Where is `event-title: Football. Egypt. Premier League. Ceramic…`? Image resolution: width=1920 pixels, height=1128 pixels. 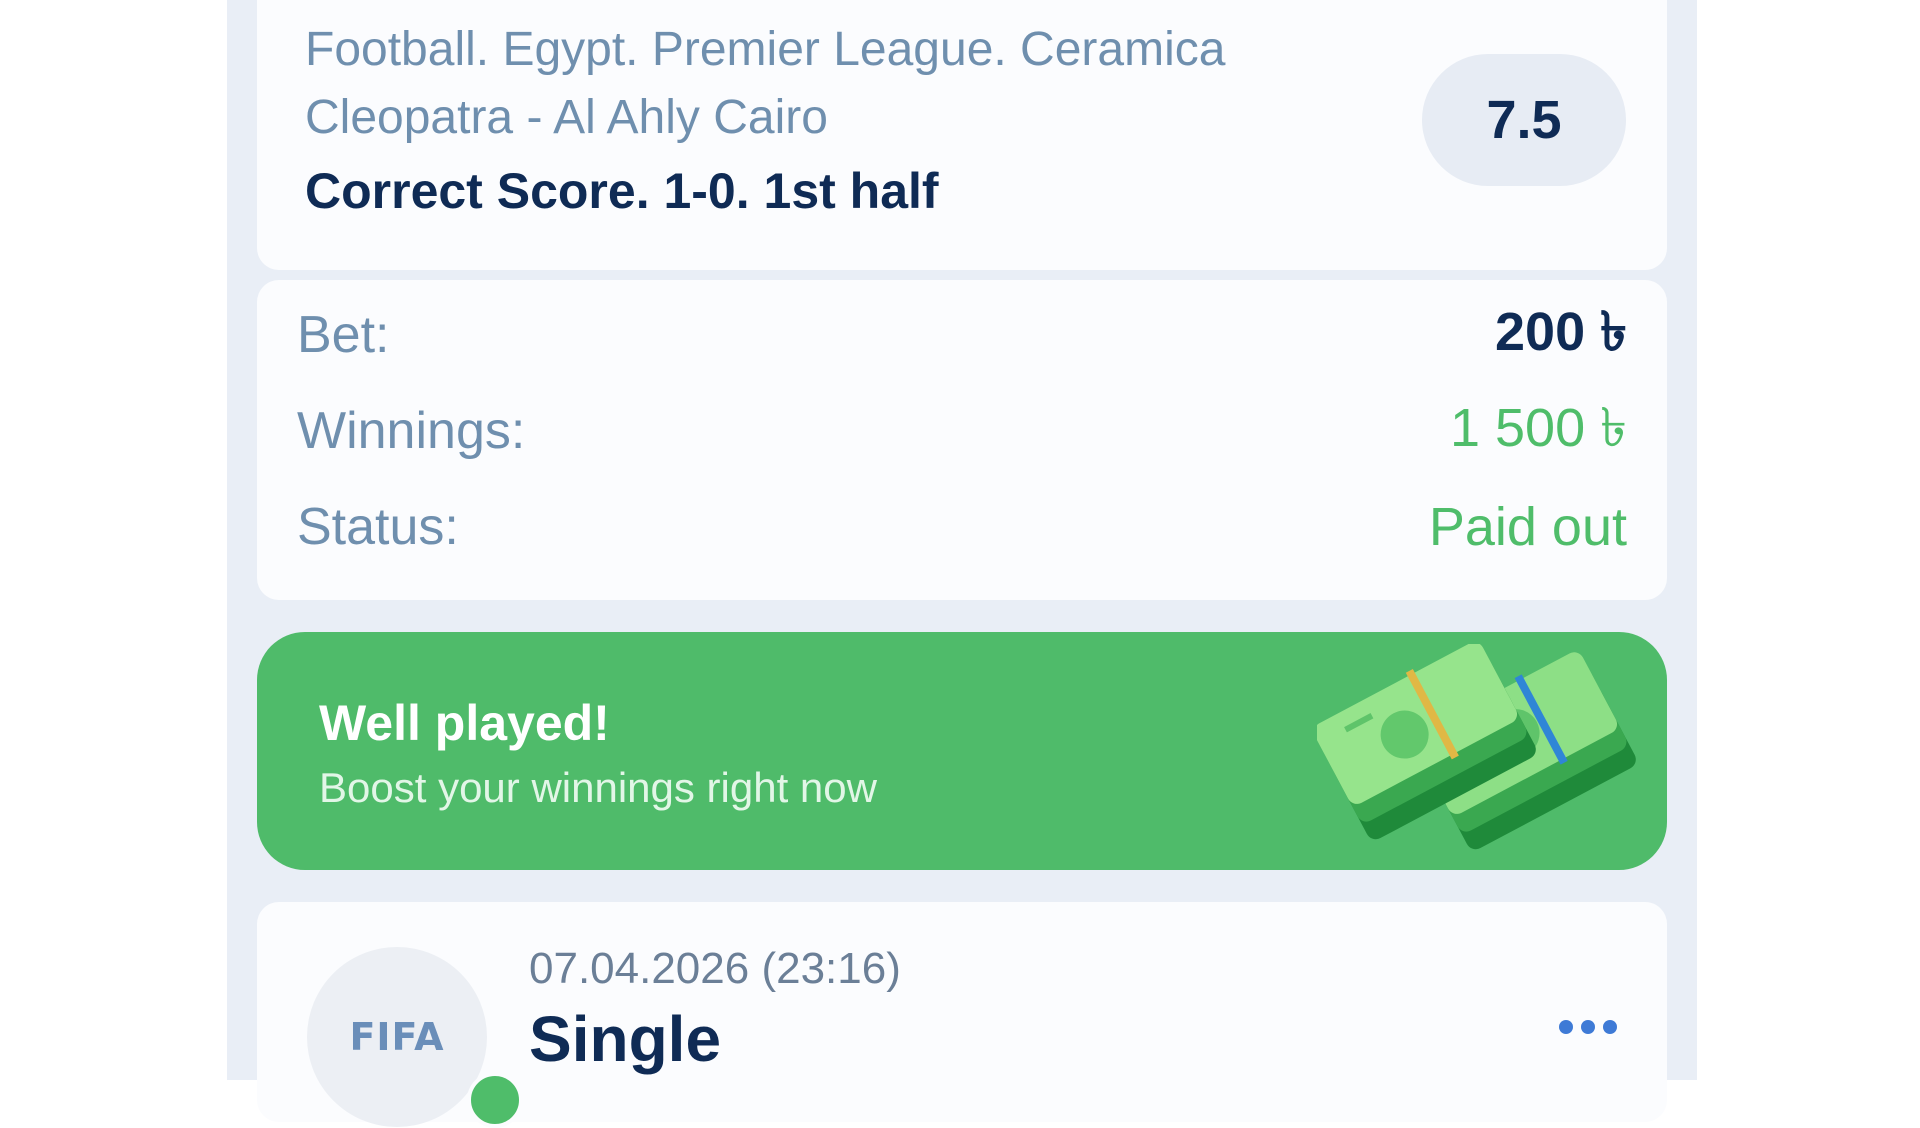
event-title: Football. Egypt. Premier League. Ceramic… is located at coordinates (765, 83).